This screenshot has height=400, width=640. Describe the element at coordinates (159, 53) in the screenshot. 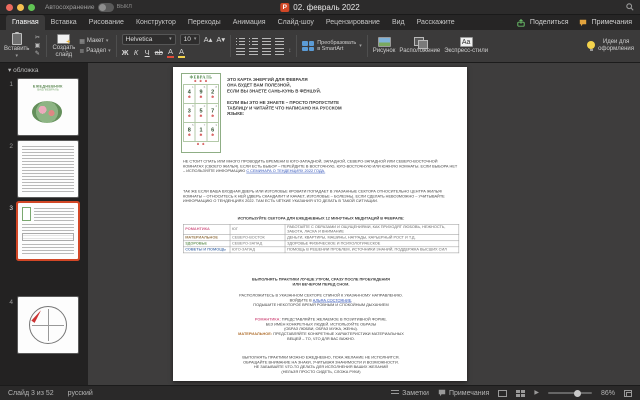

I see `strikethrough-button: ab` at that location.